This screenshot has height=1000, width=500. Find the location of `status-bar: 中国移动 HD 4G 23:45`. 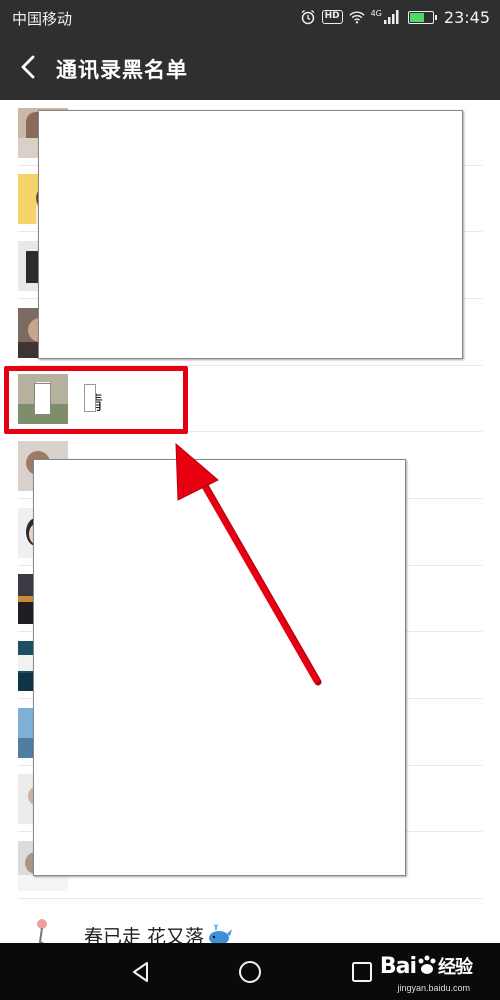

status-bar: 中国移动 HD 4G 23:45 is located at coordinates (250, 17).